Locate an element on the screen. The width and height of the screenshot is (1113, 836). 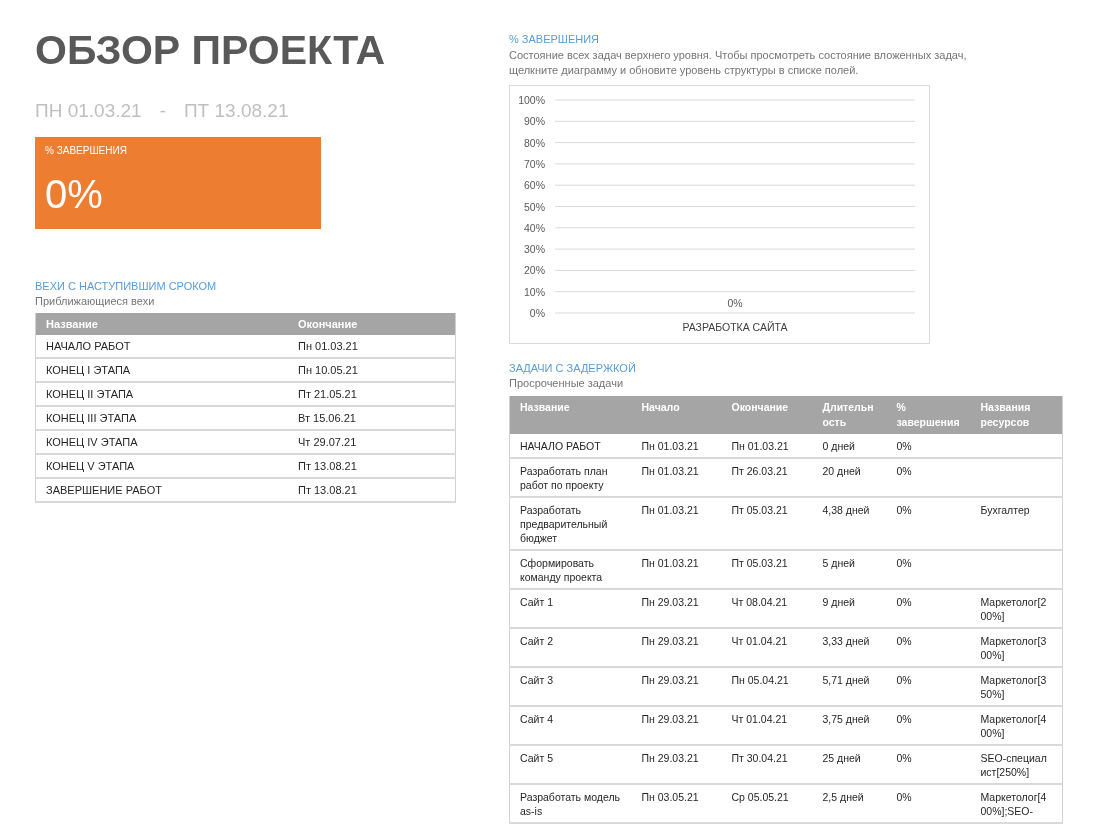
axis-label: 40% is located at coordinates (534, 227).